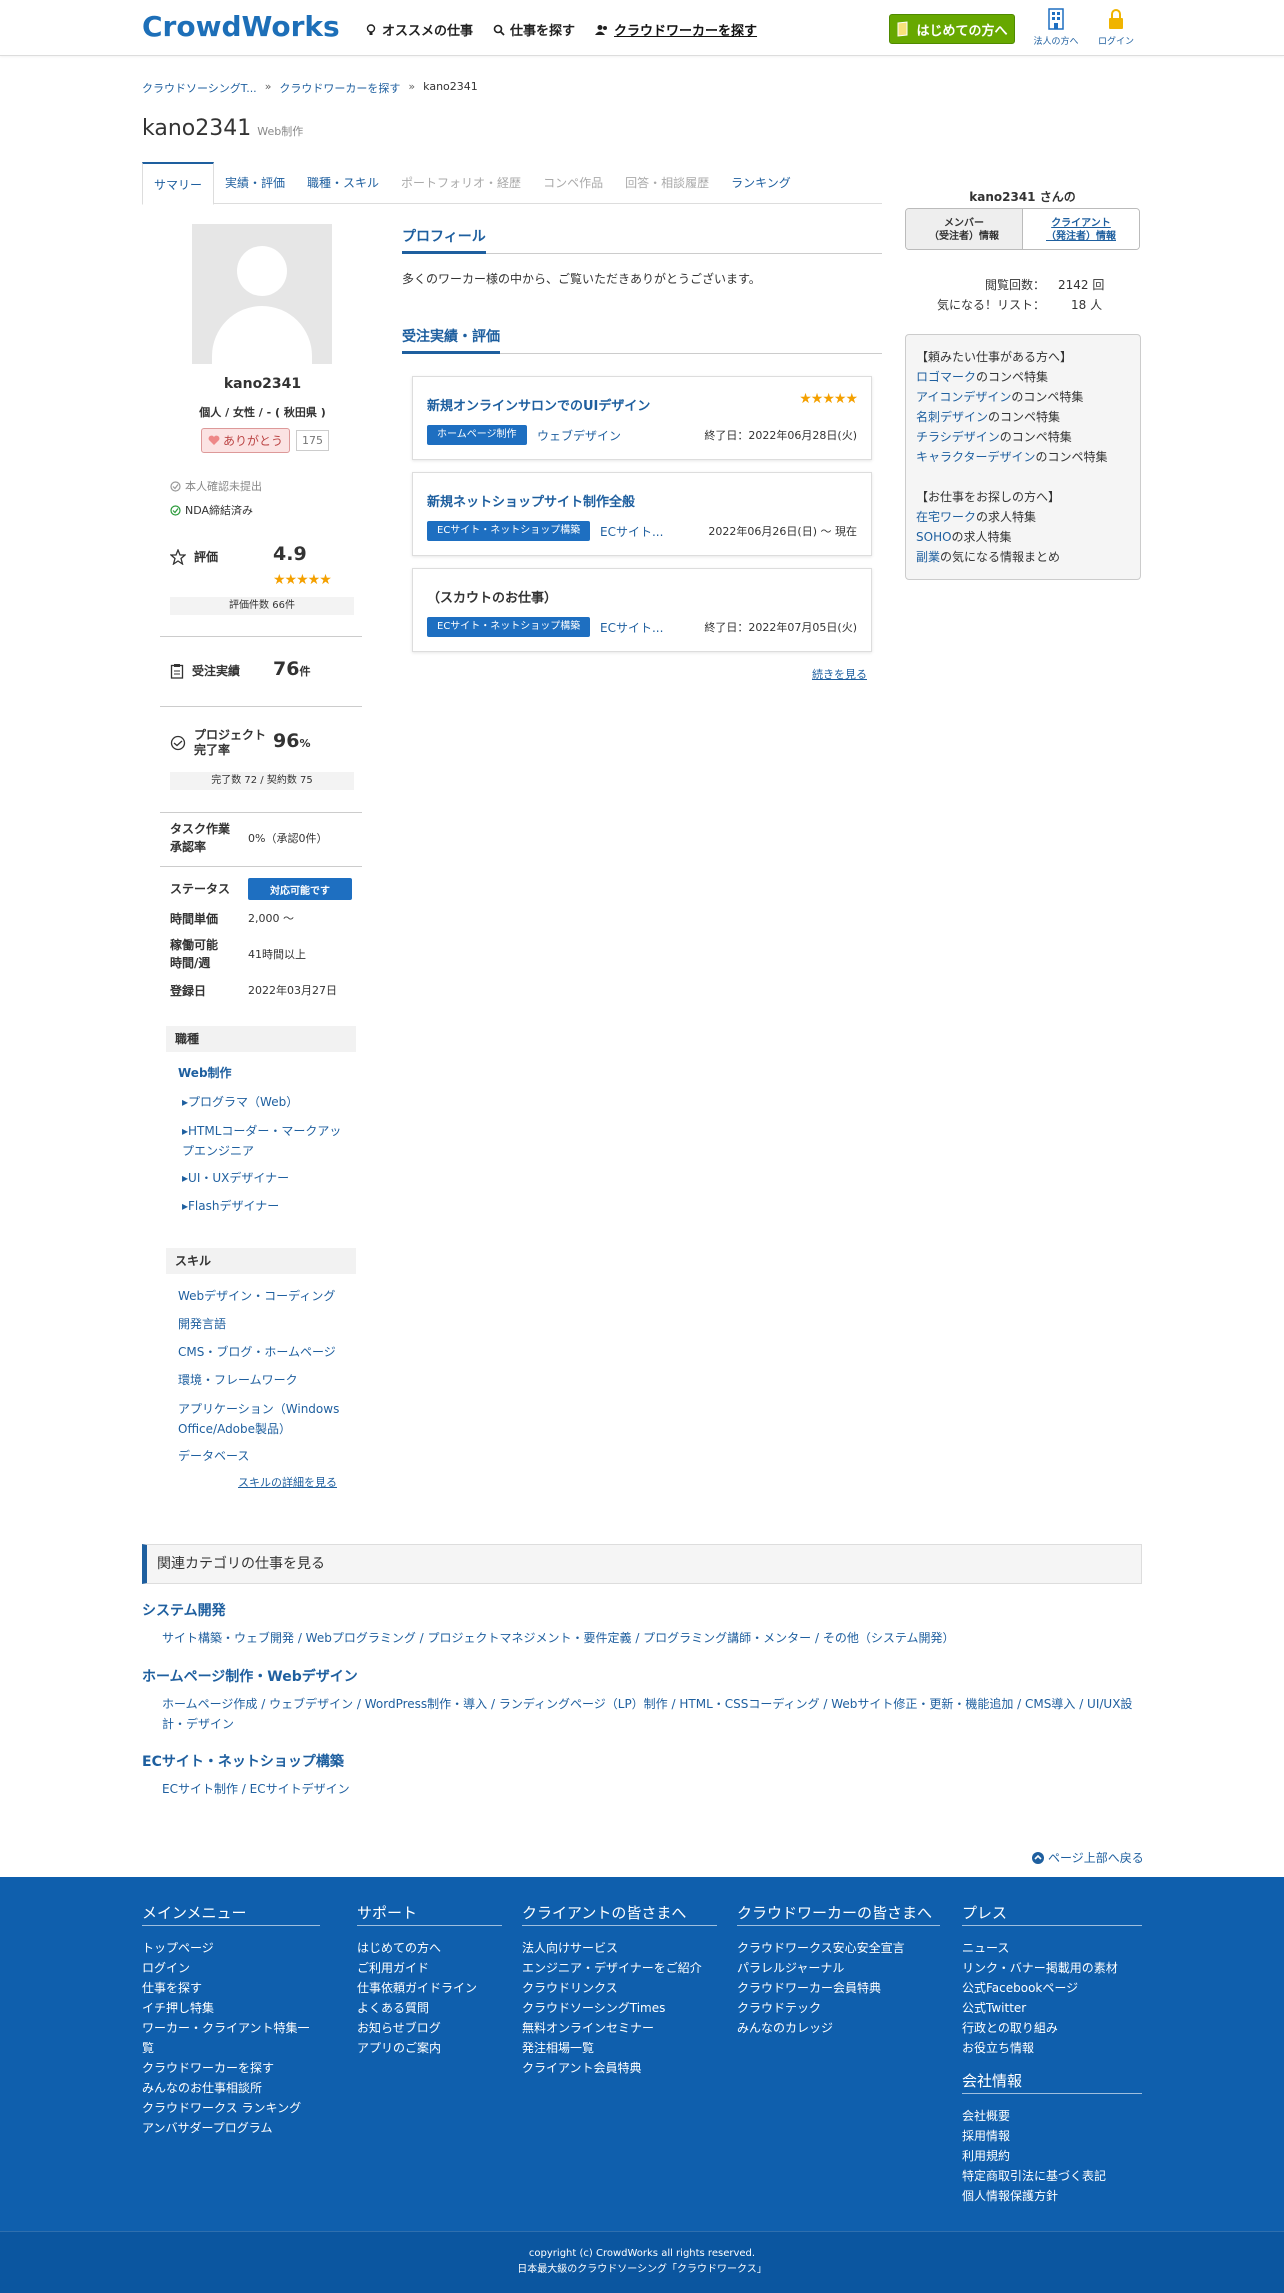  What do you see at coordinates (952, 417) in the screenshot?
I see `feature-link: 名刺デザイン` at bounding box center [952, 417].